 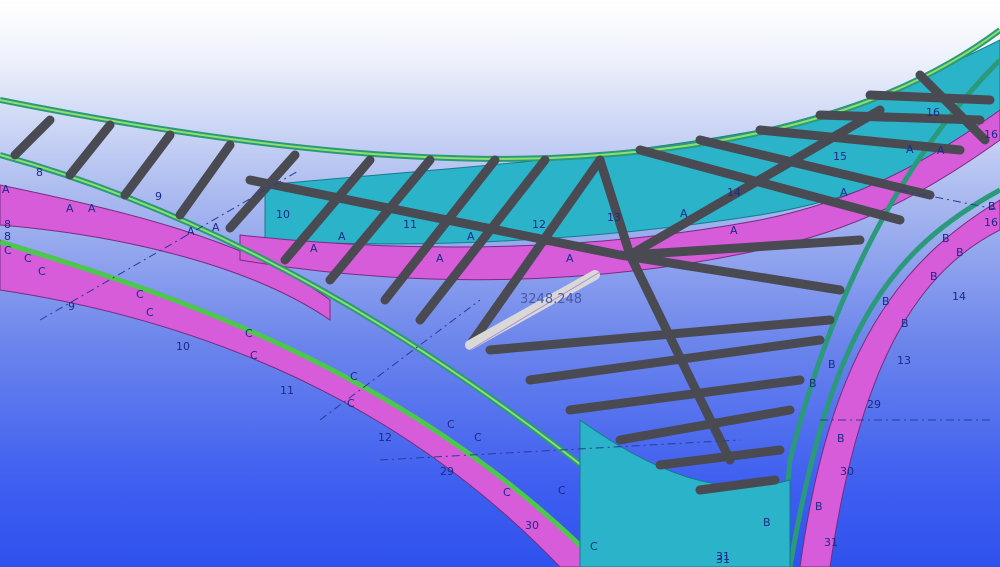 What do you see at coordinates (840, 156) in the screenshot?
I see `grid-label: 15` at bounding box center [840, 156].